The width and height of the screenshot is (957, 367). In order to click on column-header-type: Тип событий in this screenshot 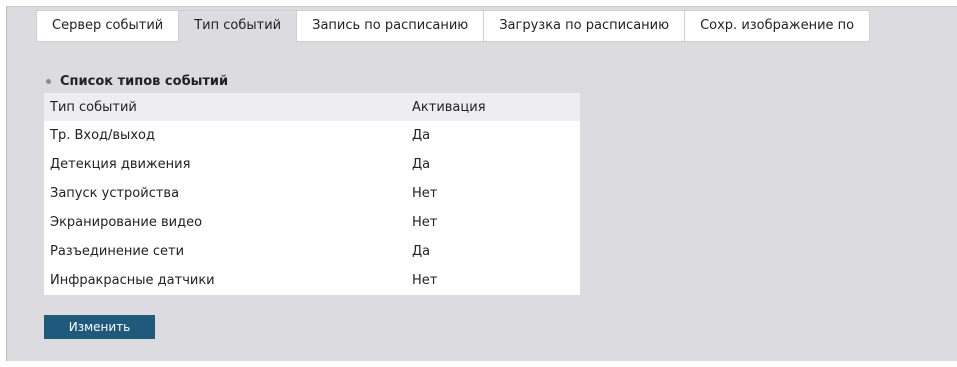, I will do `click(93, 107)`.